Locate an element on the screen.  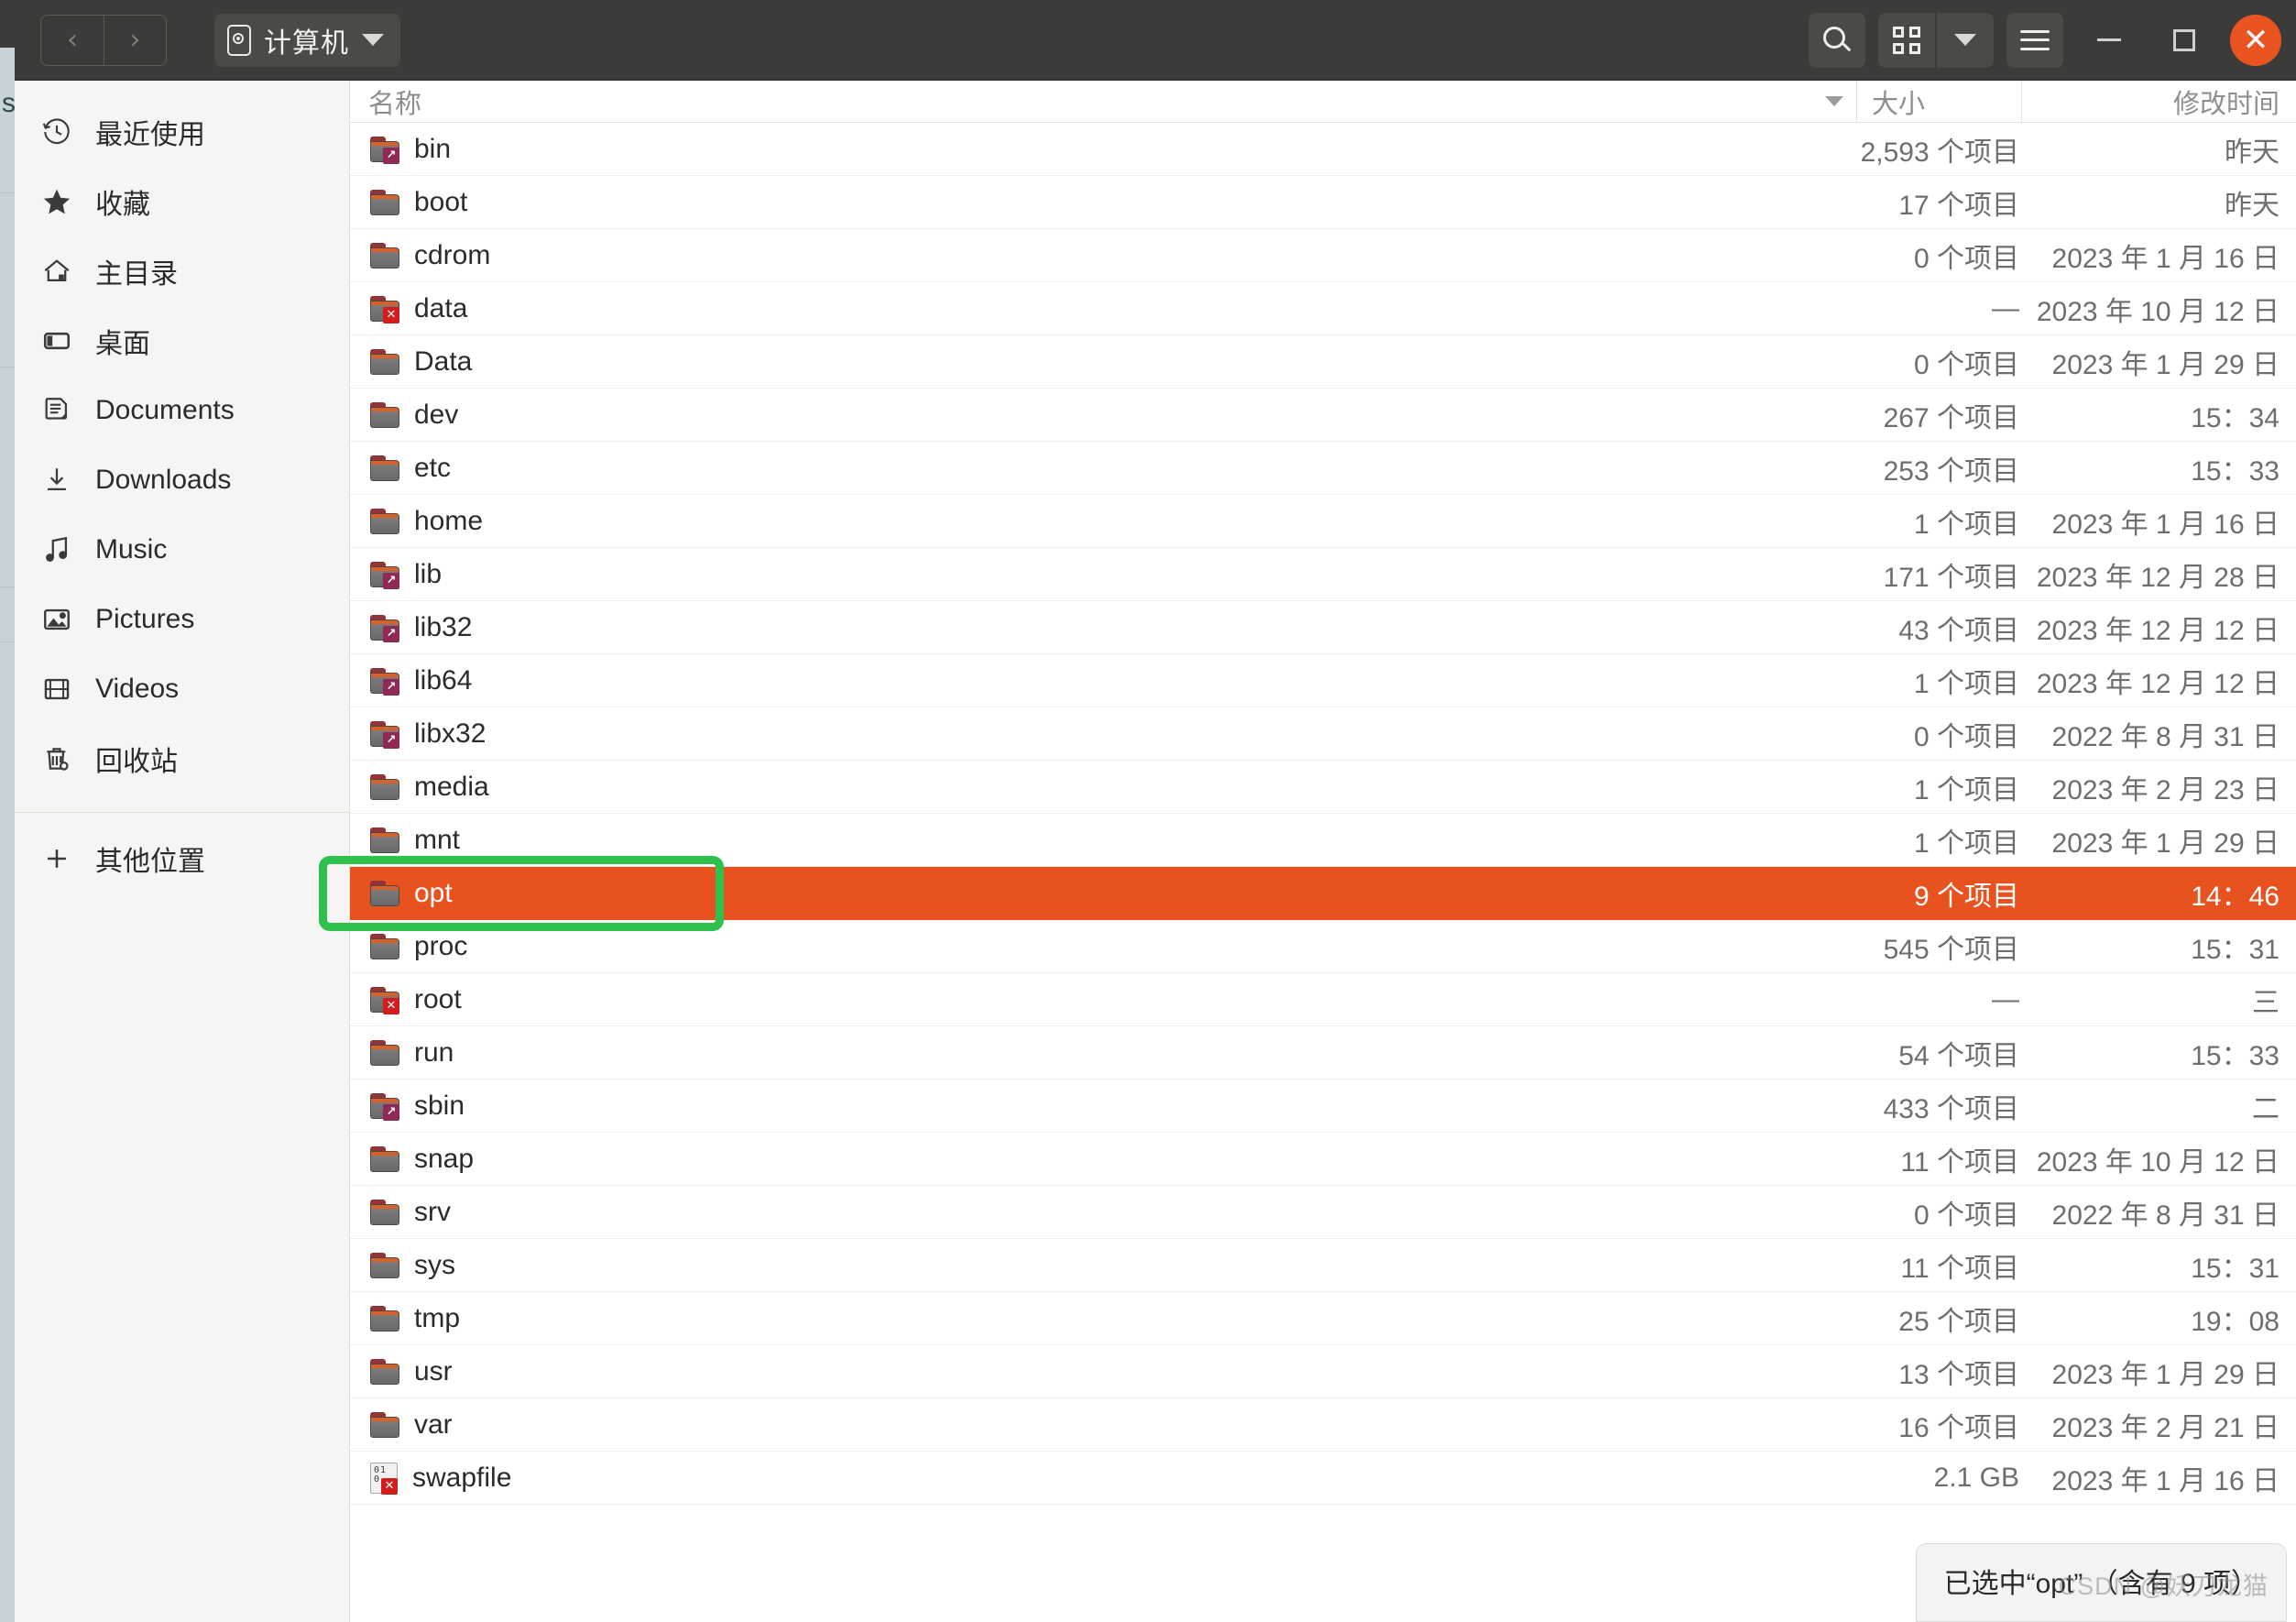
close-icon: ✕ is located at coordinates (2256, 40).